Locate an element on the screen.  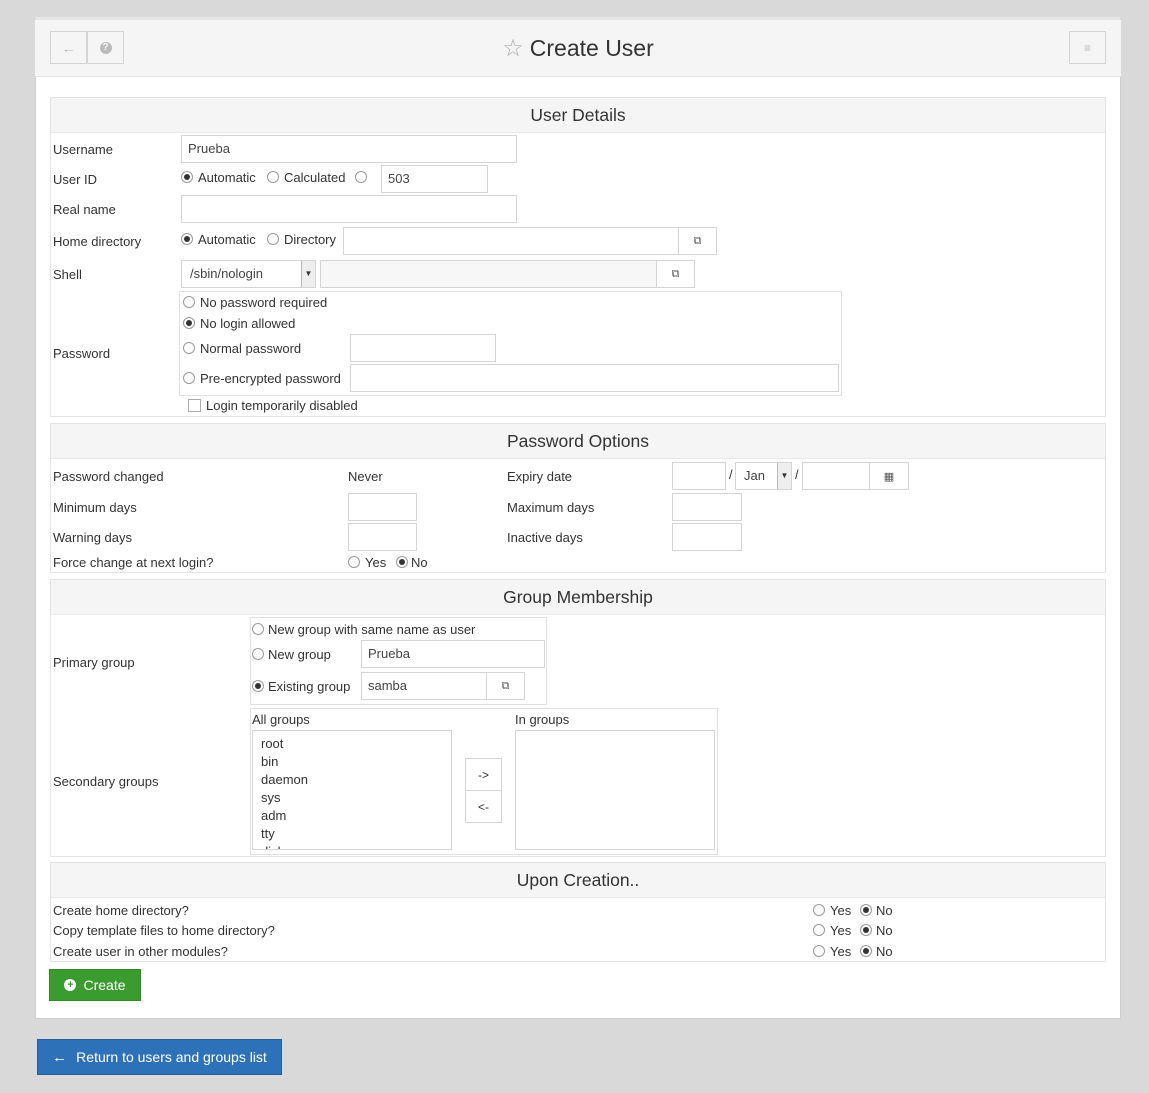
max-days-input is located at coordinates (707, 507).